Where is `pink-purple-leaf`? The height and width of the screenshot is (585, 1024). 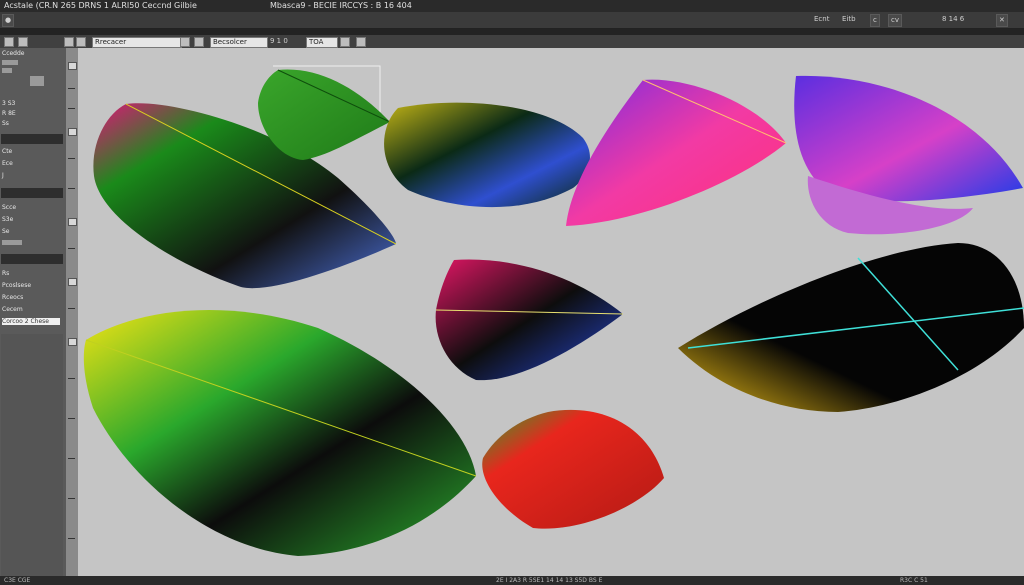
pink-purple-leaf is located at coordinates (676, 152).